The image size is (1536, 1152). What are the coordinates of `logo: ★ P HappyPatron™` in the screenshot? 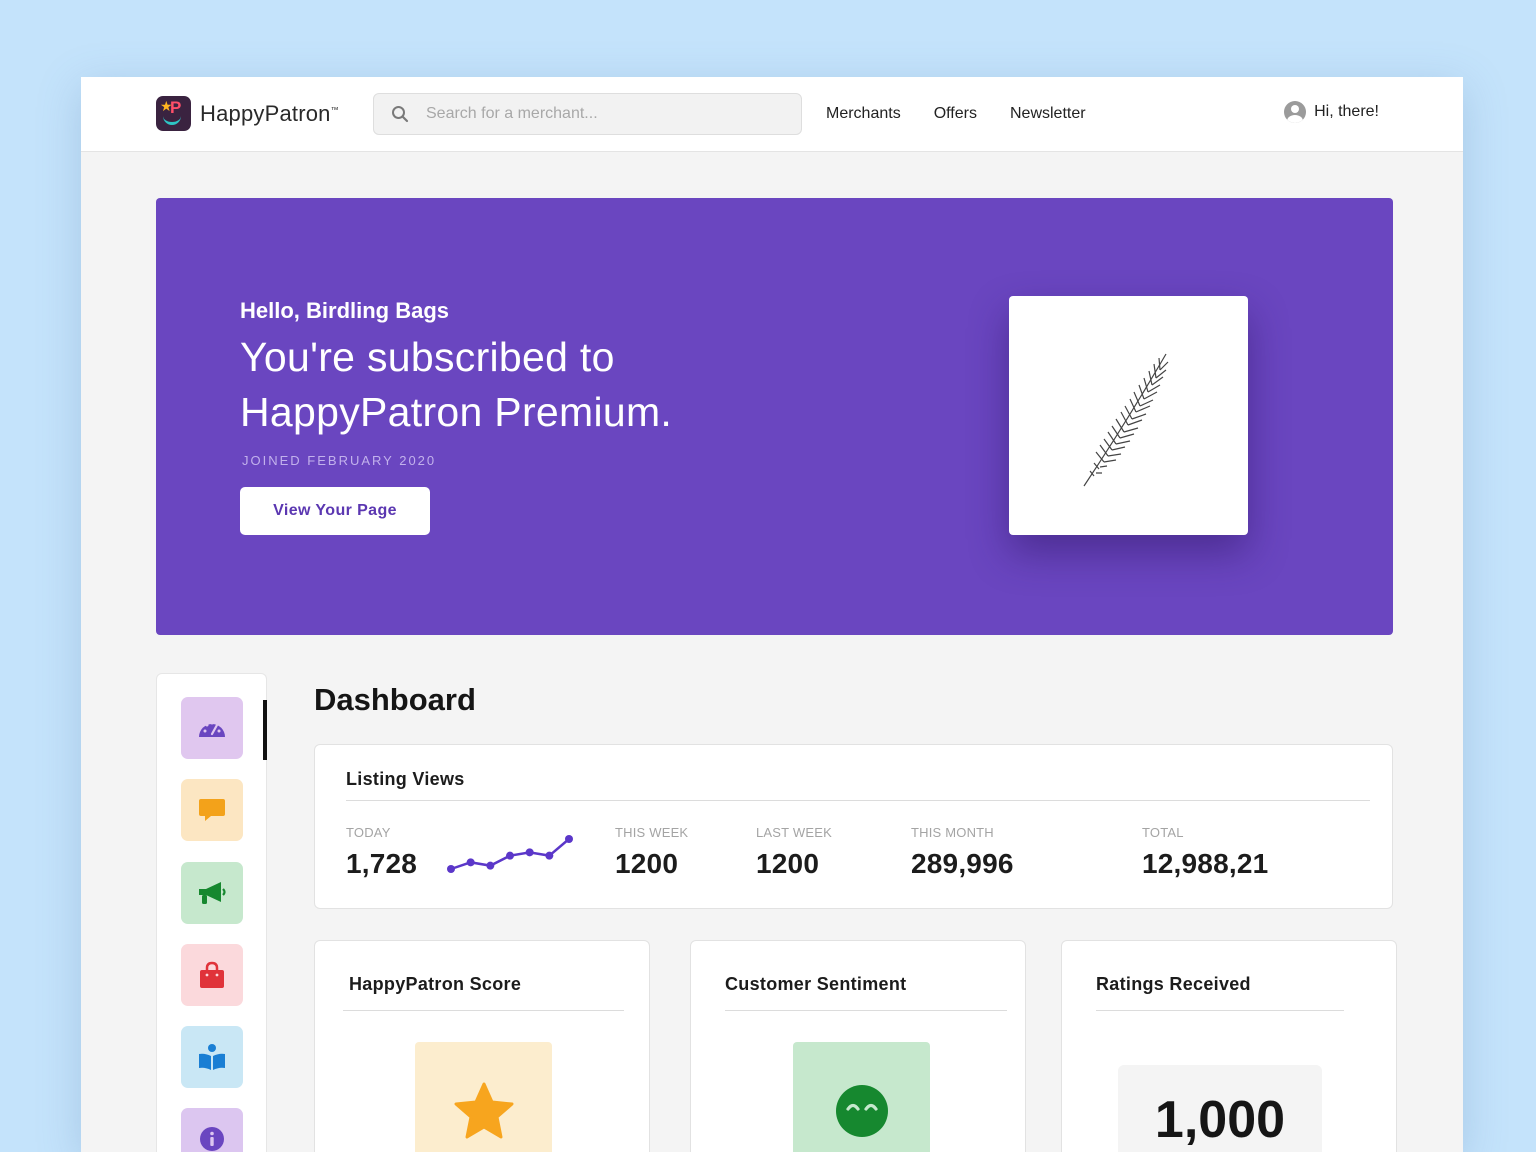 It's located at (247, 113).